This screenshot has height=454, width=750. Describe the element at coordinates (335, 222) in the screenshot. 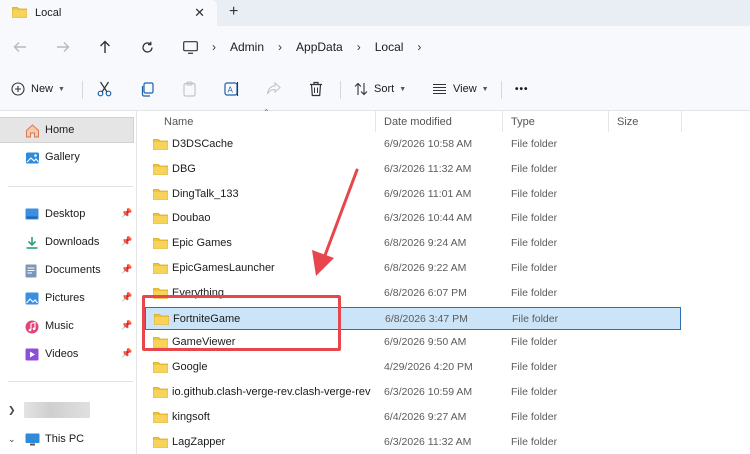

I see `annotation-arrow` at that location.